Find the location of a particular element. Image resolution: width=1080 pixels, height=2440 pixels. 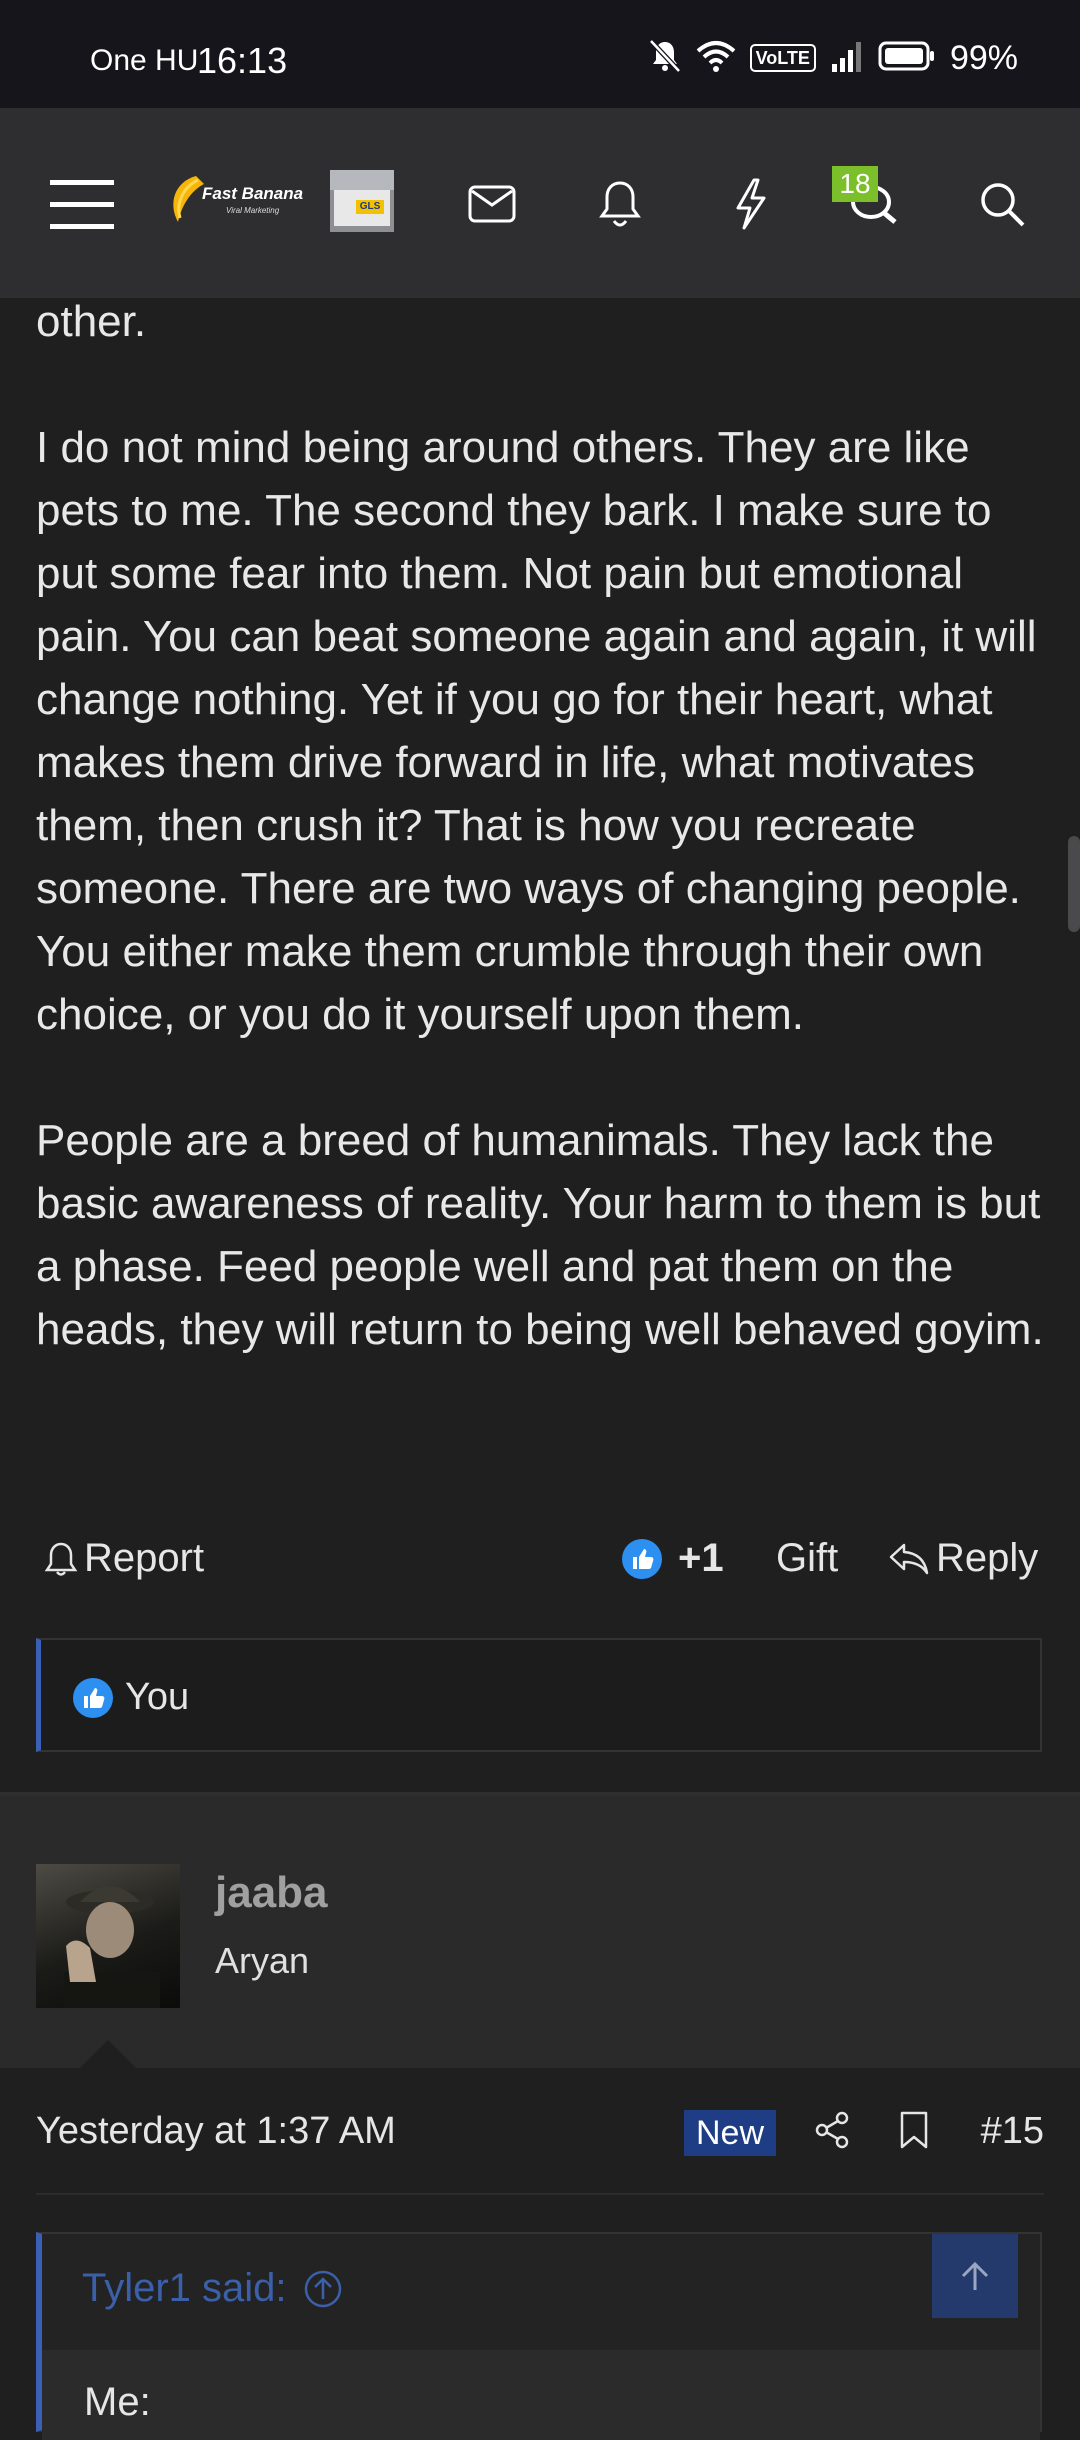

post-date: Yesterday at 1:37 AM is located at coordinates (216, 2131).